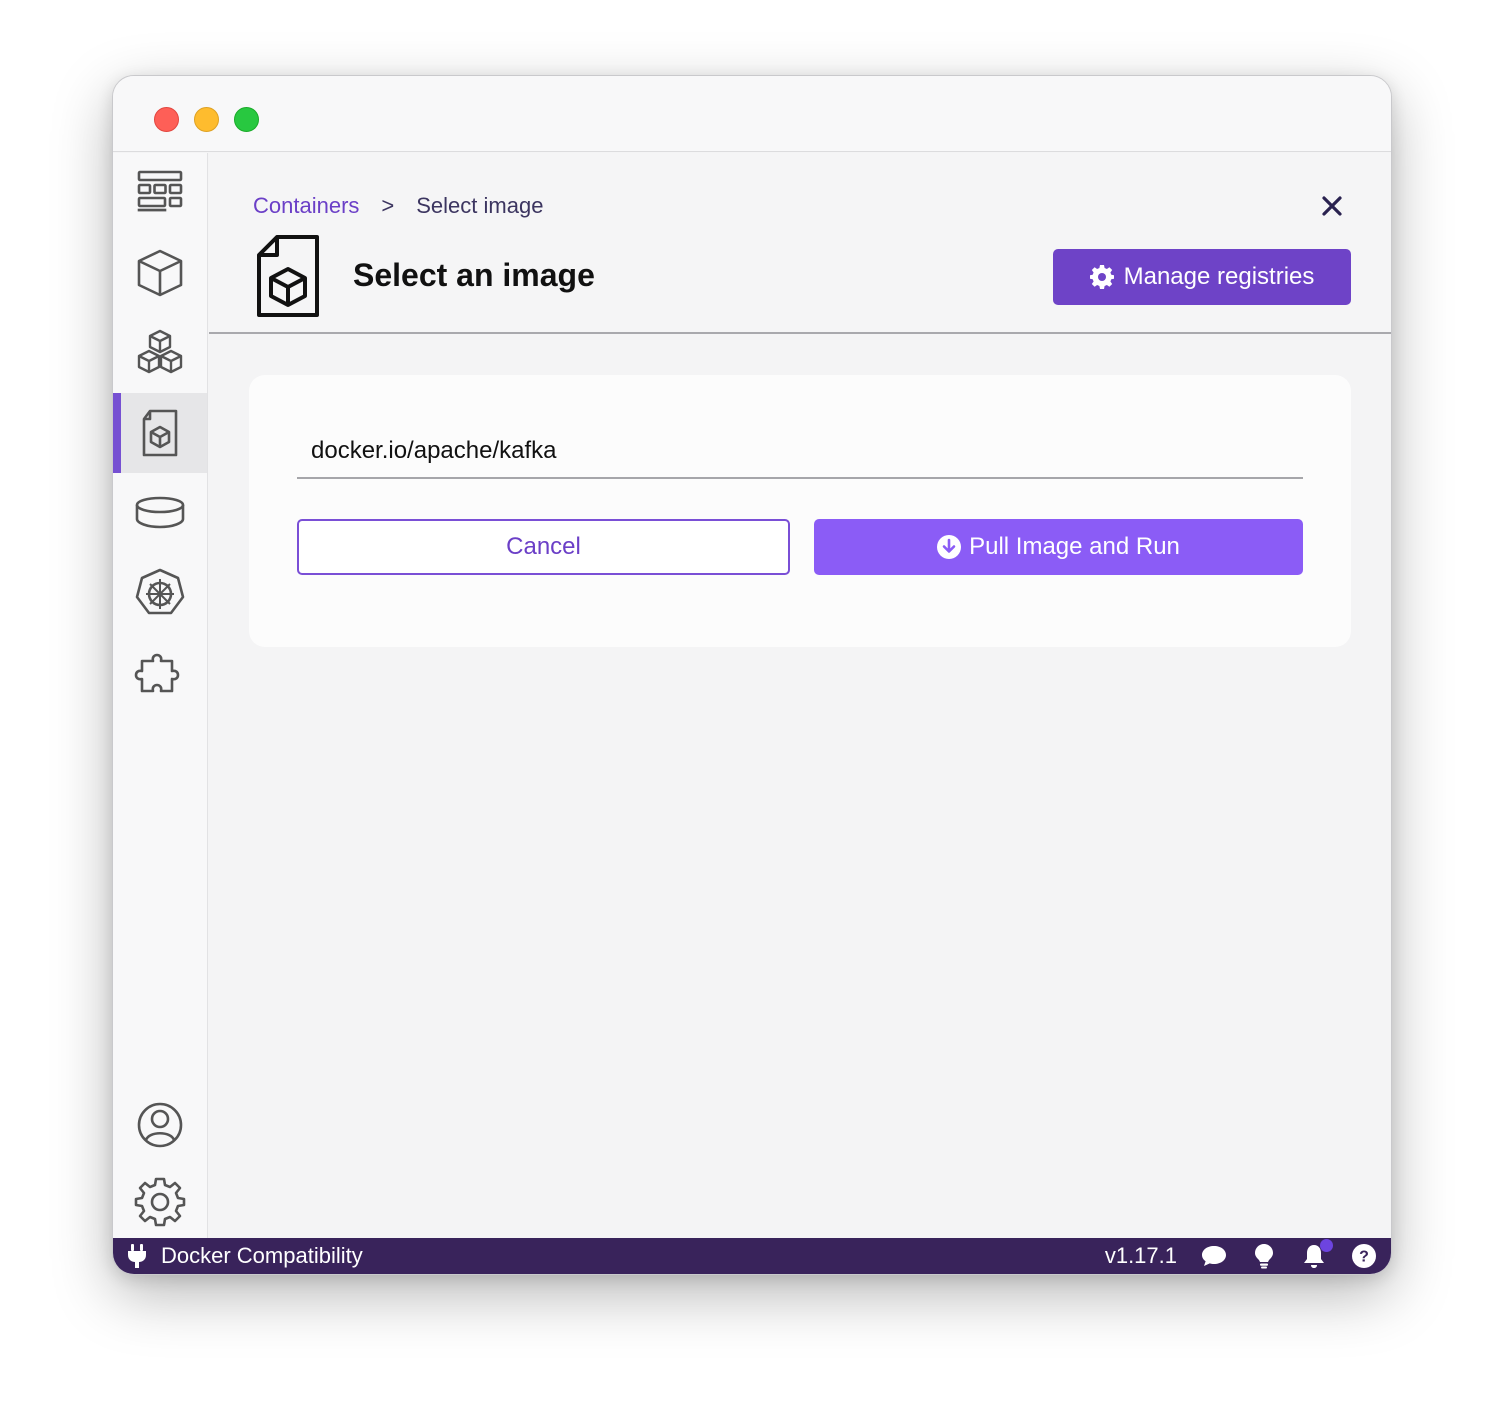 Image resolution: width=1504 pixels, height=1424 pixels. I want to click on help-icon: ?, so click(1364, 1256).